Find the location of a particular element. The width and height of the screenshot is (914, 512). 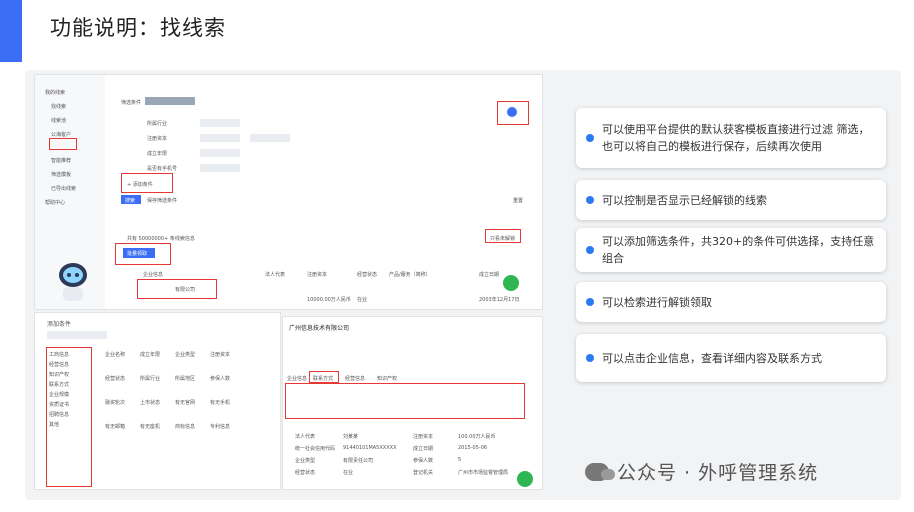

tab-contact: 联系方式 is located at coordinates (323, 378).